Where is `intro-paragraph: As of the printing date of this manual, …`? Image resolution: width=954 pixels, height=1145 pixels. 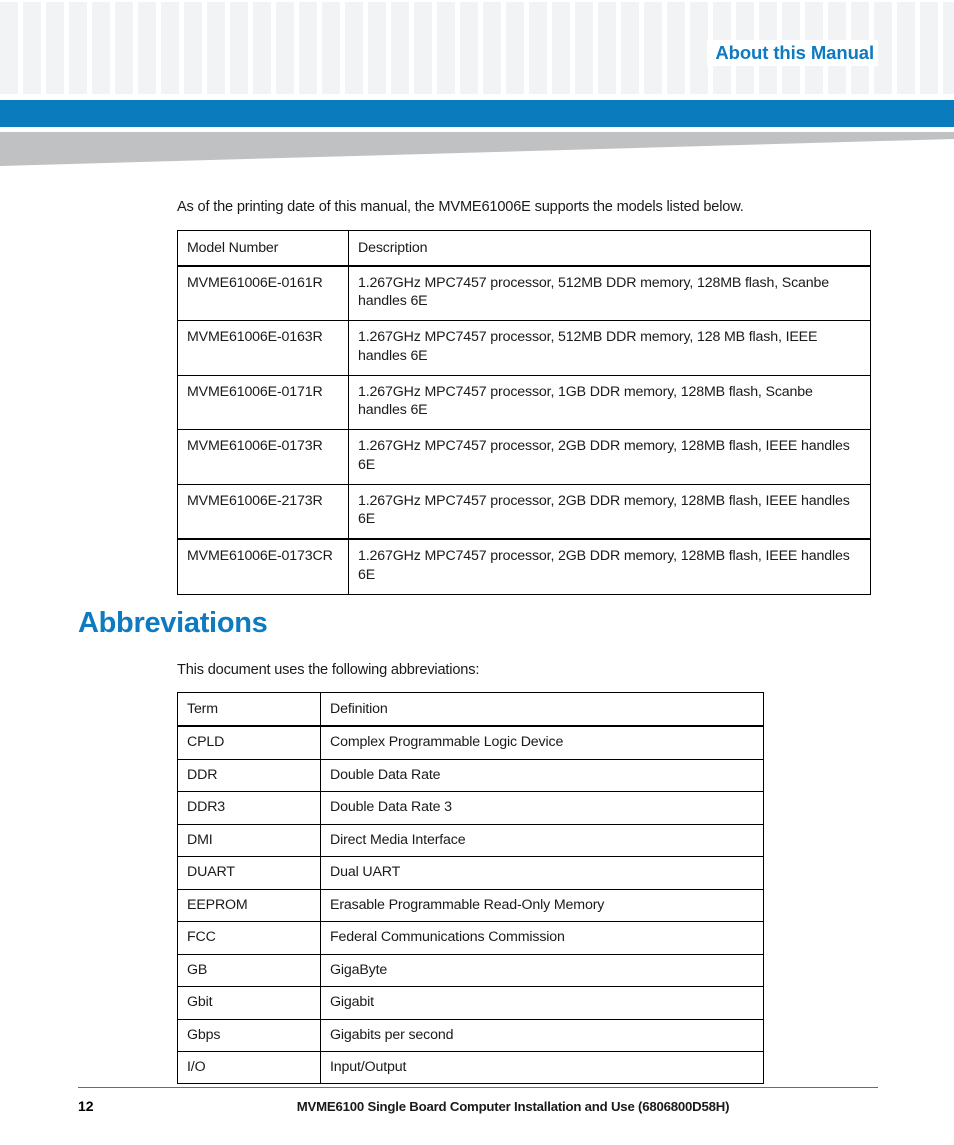 intro-paragraph: As of the printing date of this manual, … is located at coordinates (460, 206).